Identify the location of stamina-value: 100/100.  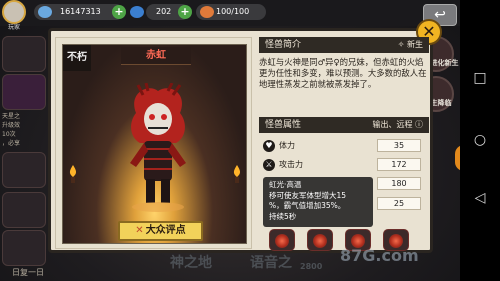
(233, 11).